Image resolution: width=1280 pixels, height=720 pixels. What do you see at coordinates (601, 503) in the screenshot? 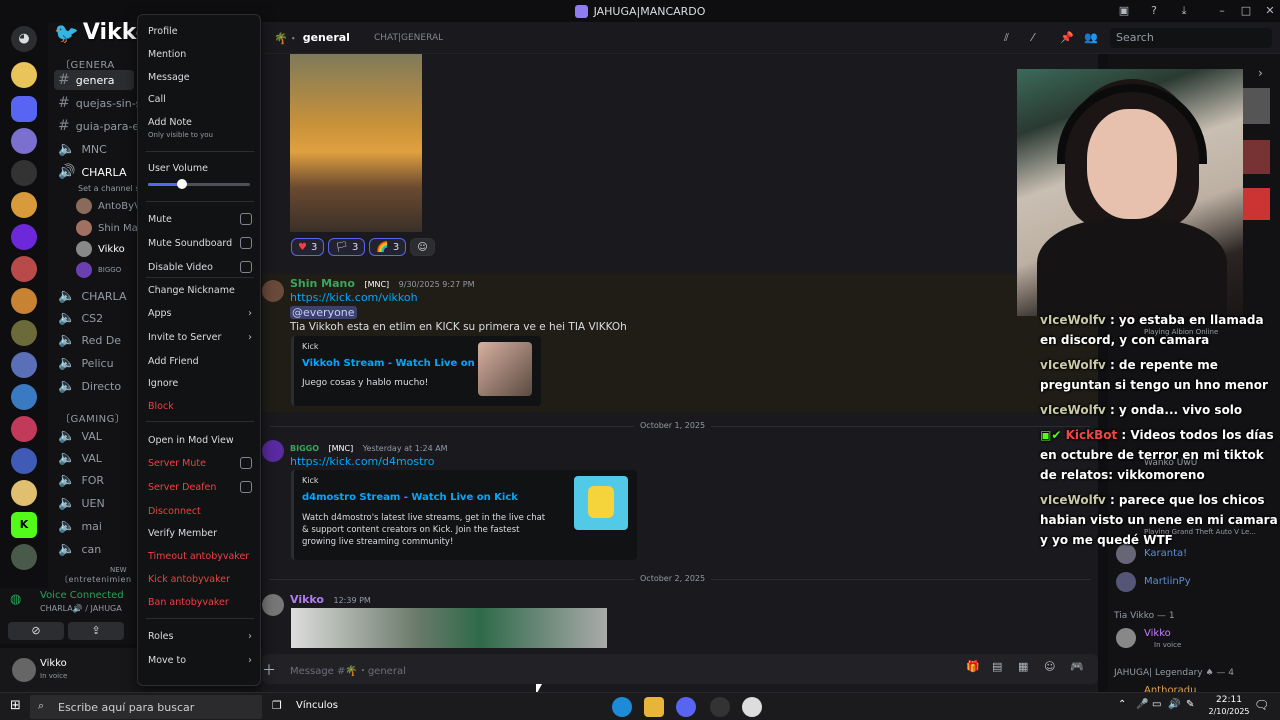
I see `embed-thumbnail` at bounding box center [601, 503].